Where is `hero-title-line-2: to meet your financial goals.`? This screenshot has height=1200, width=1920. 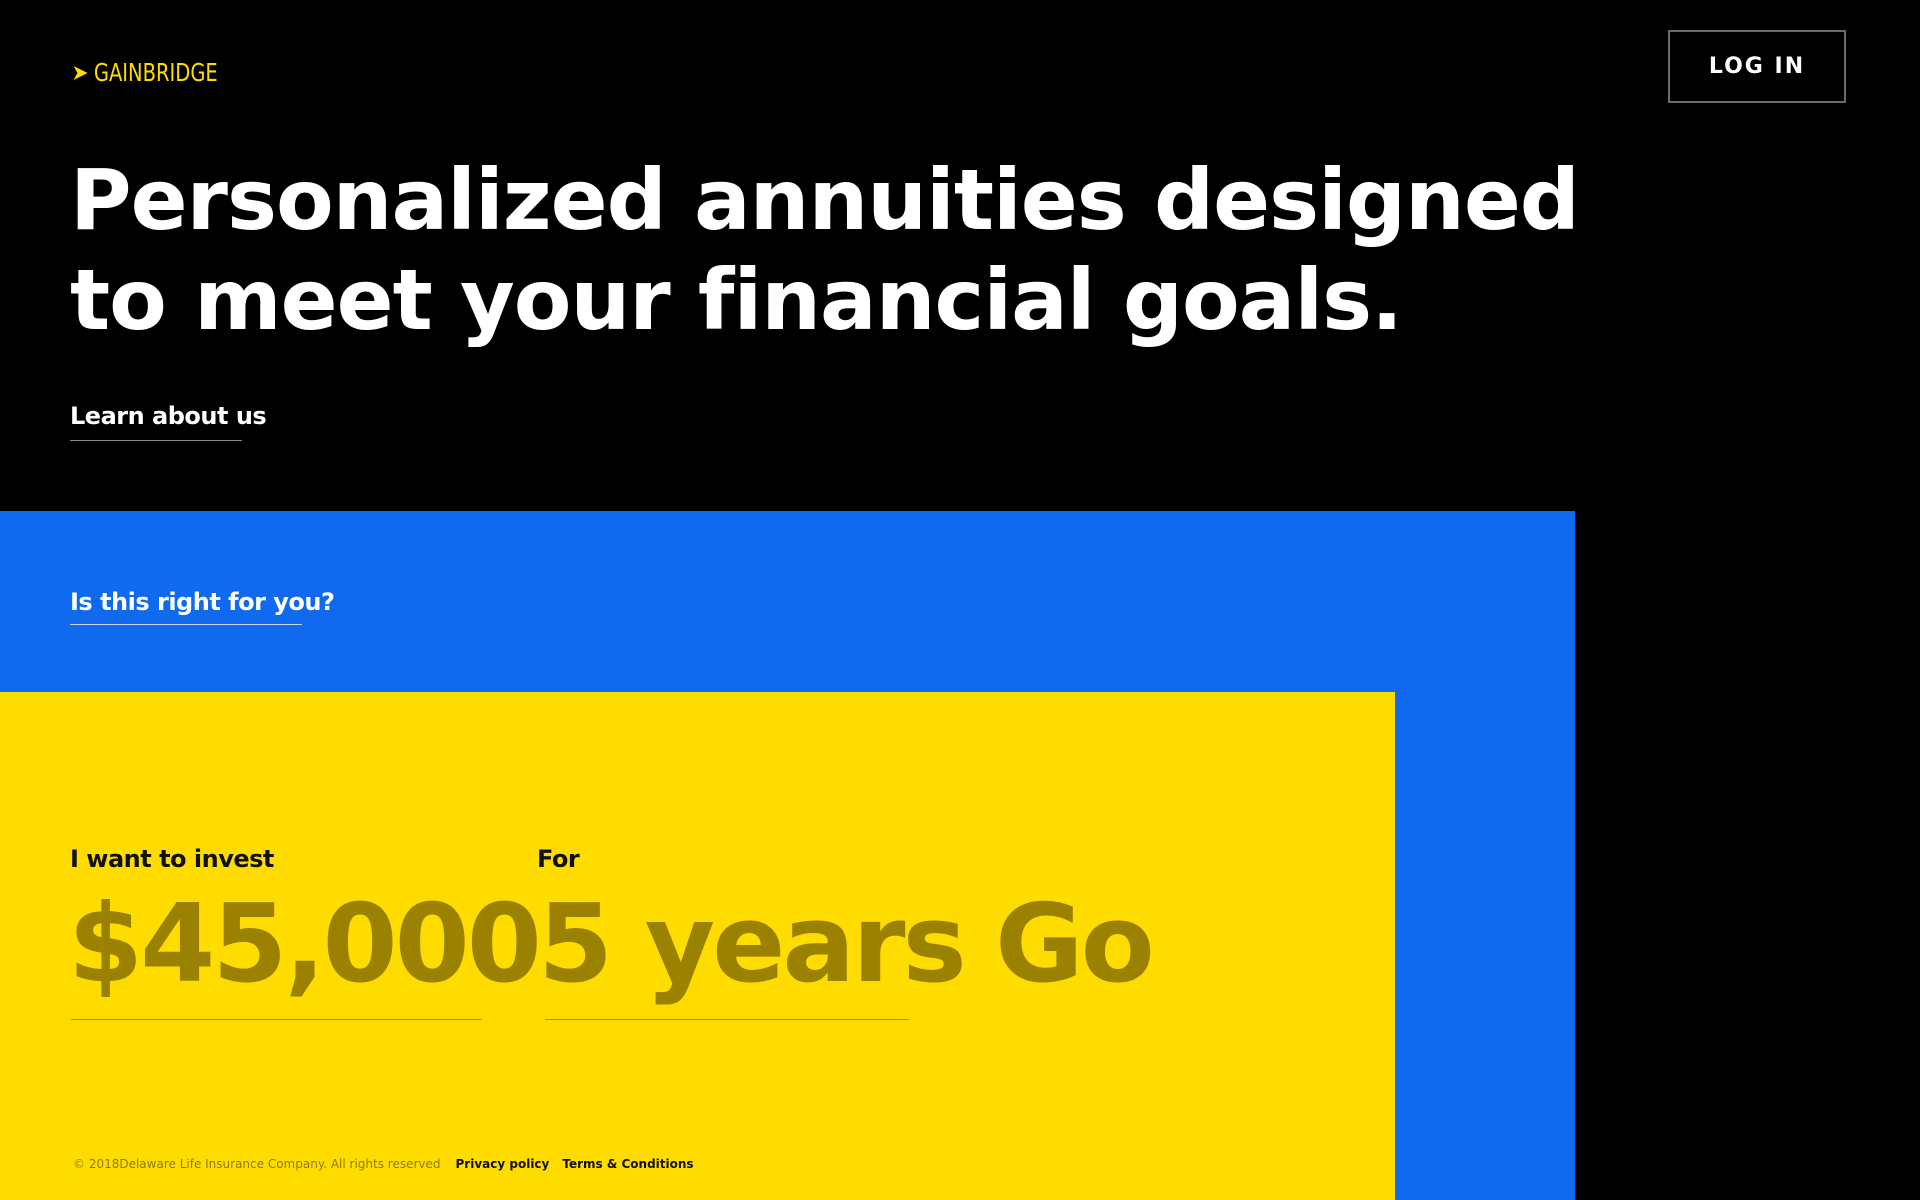
hero-title-line-2: to meet your financial goals. is located at coordinates (736, 300).